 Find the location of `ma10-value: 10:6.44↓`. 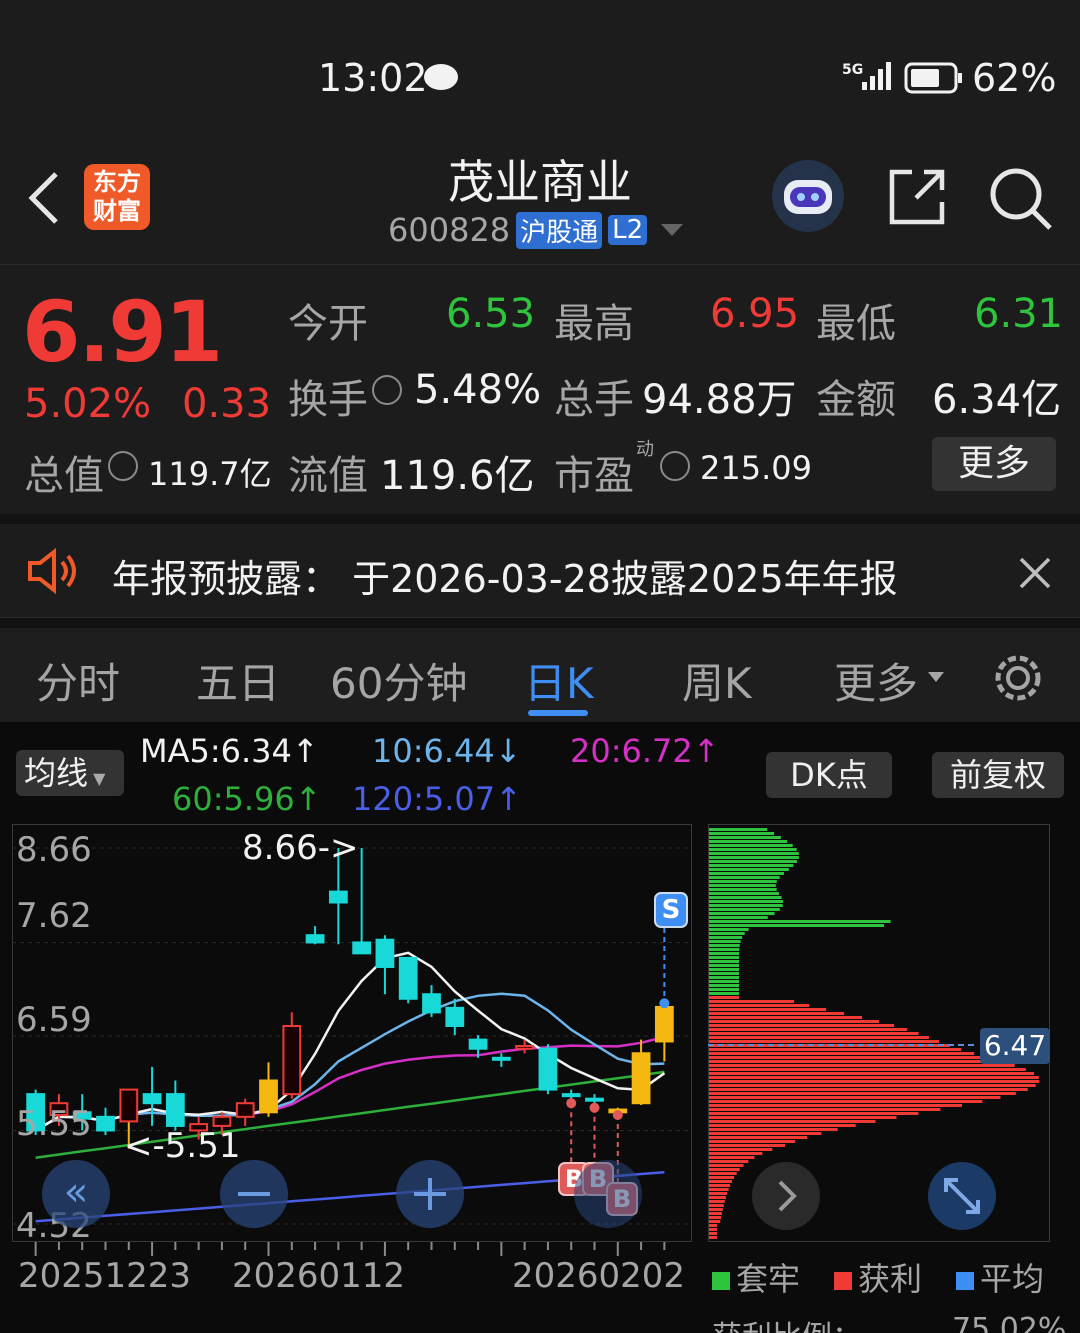

ma10-value: 10:6.44↓ is located at coordinates (447, 751).